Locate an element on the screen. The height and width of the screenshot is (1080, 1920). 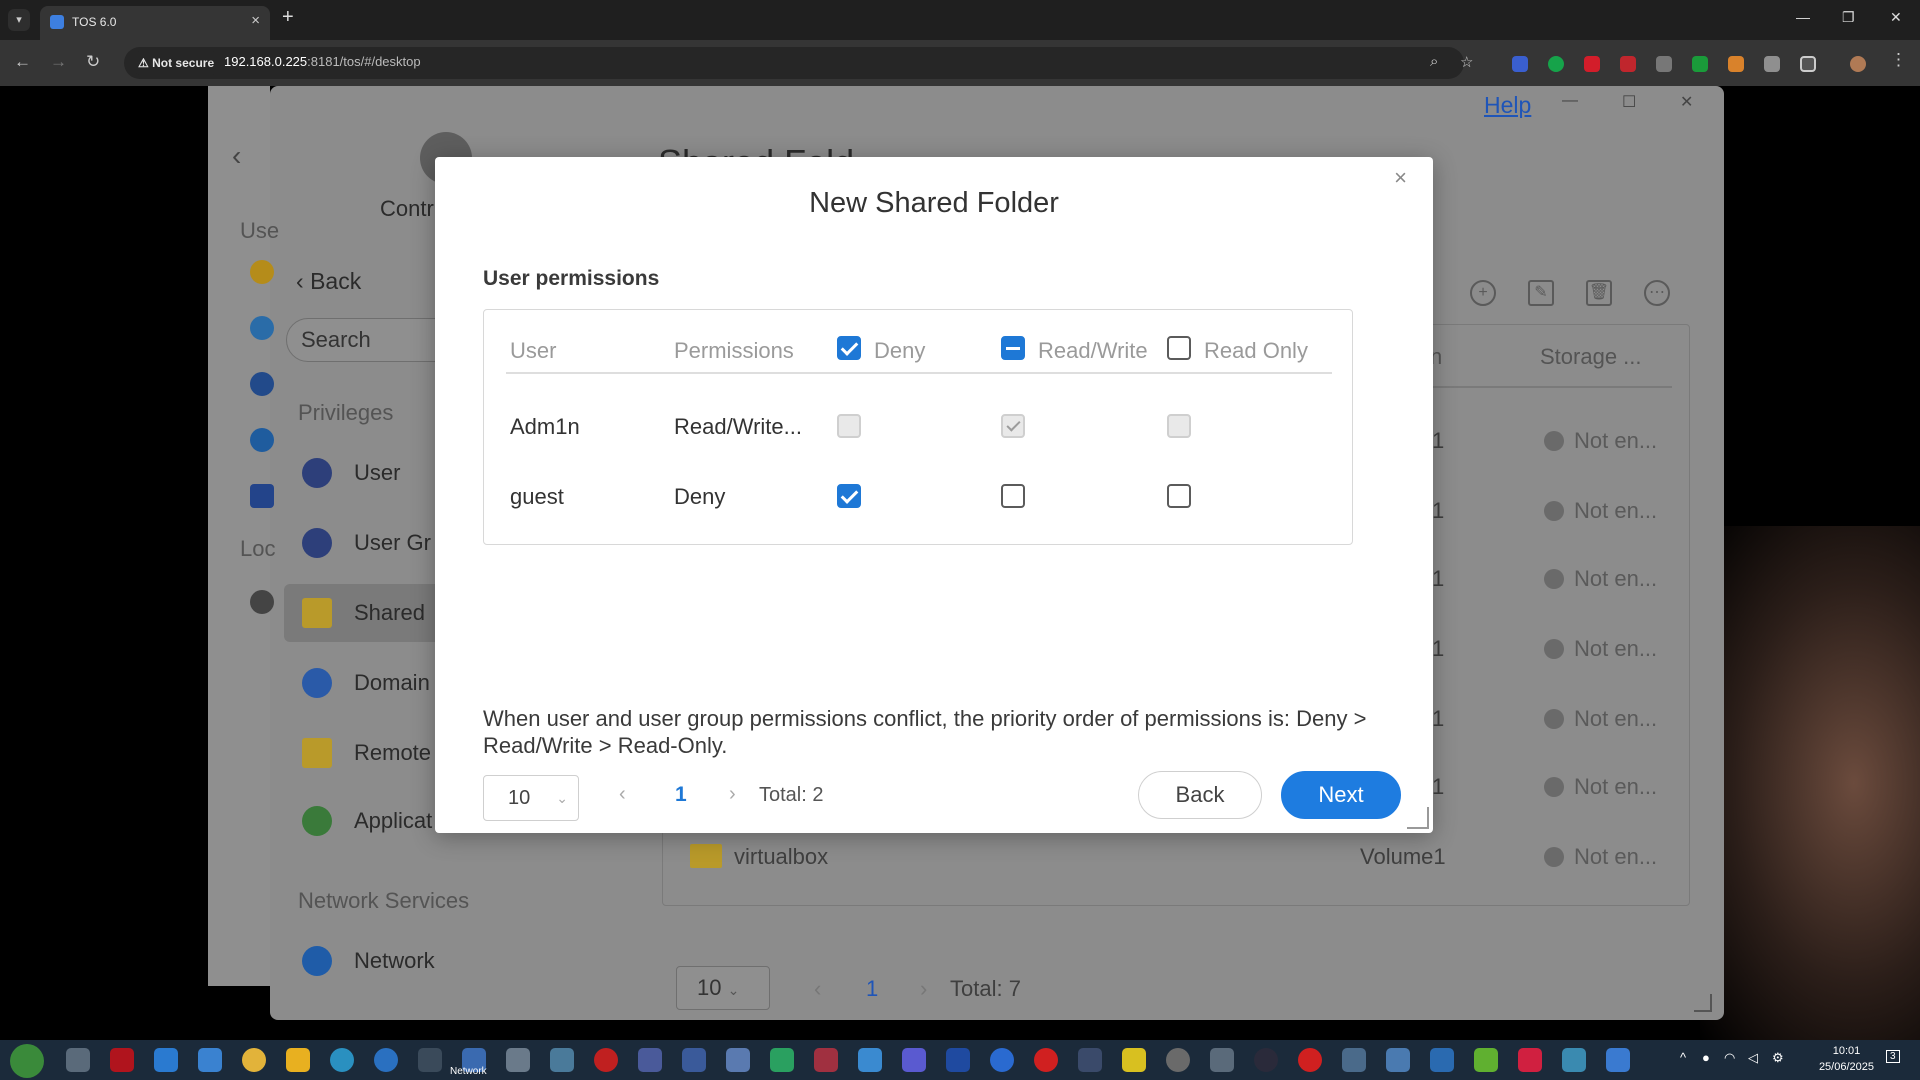
extension-3-icon is located at coordinates (1592, 64).